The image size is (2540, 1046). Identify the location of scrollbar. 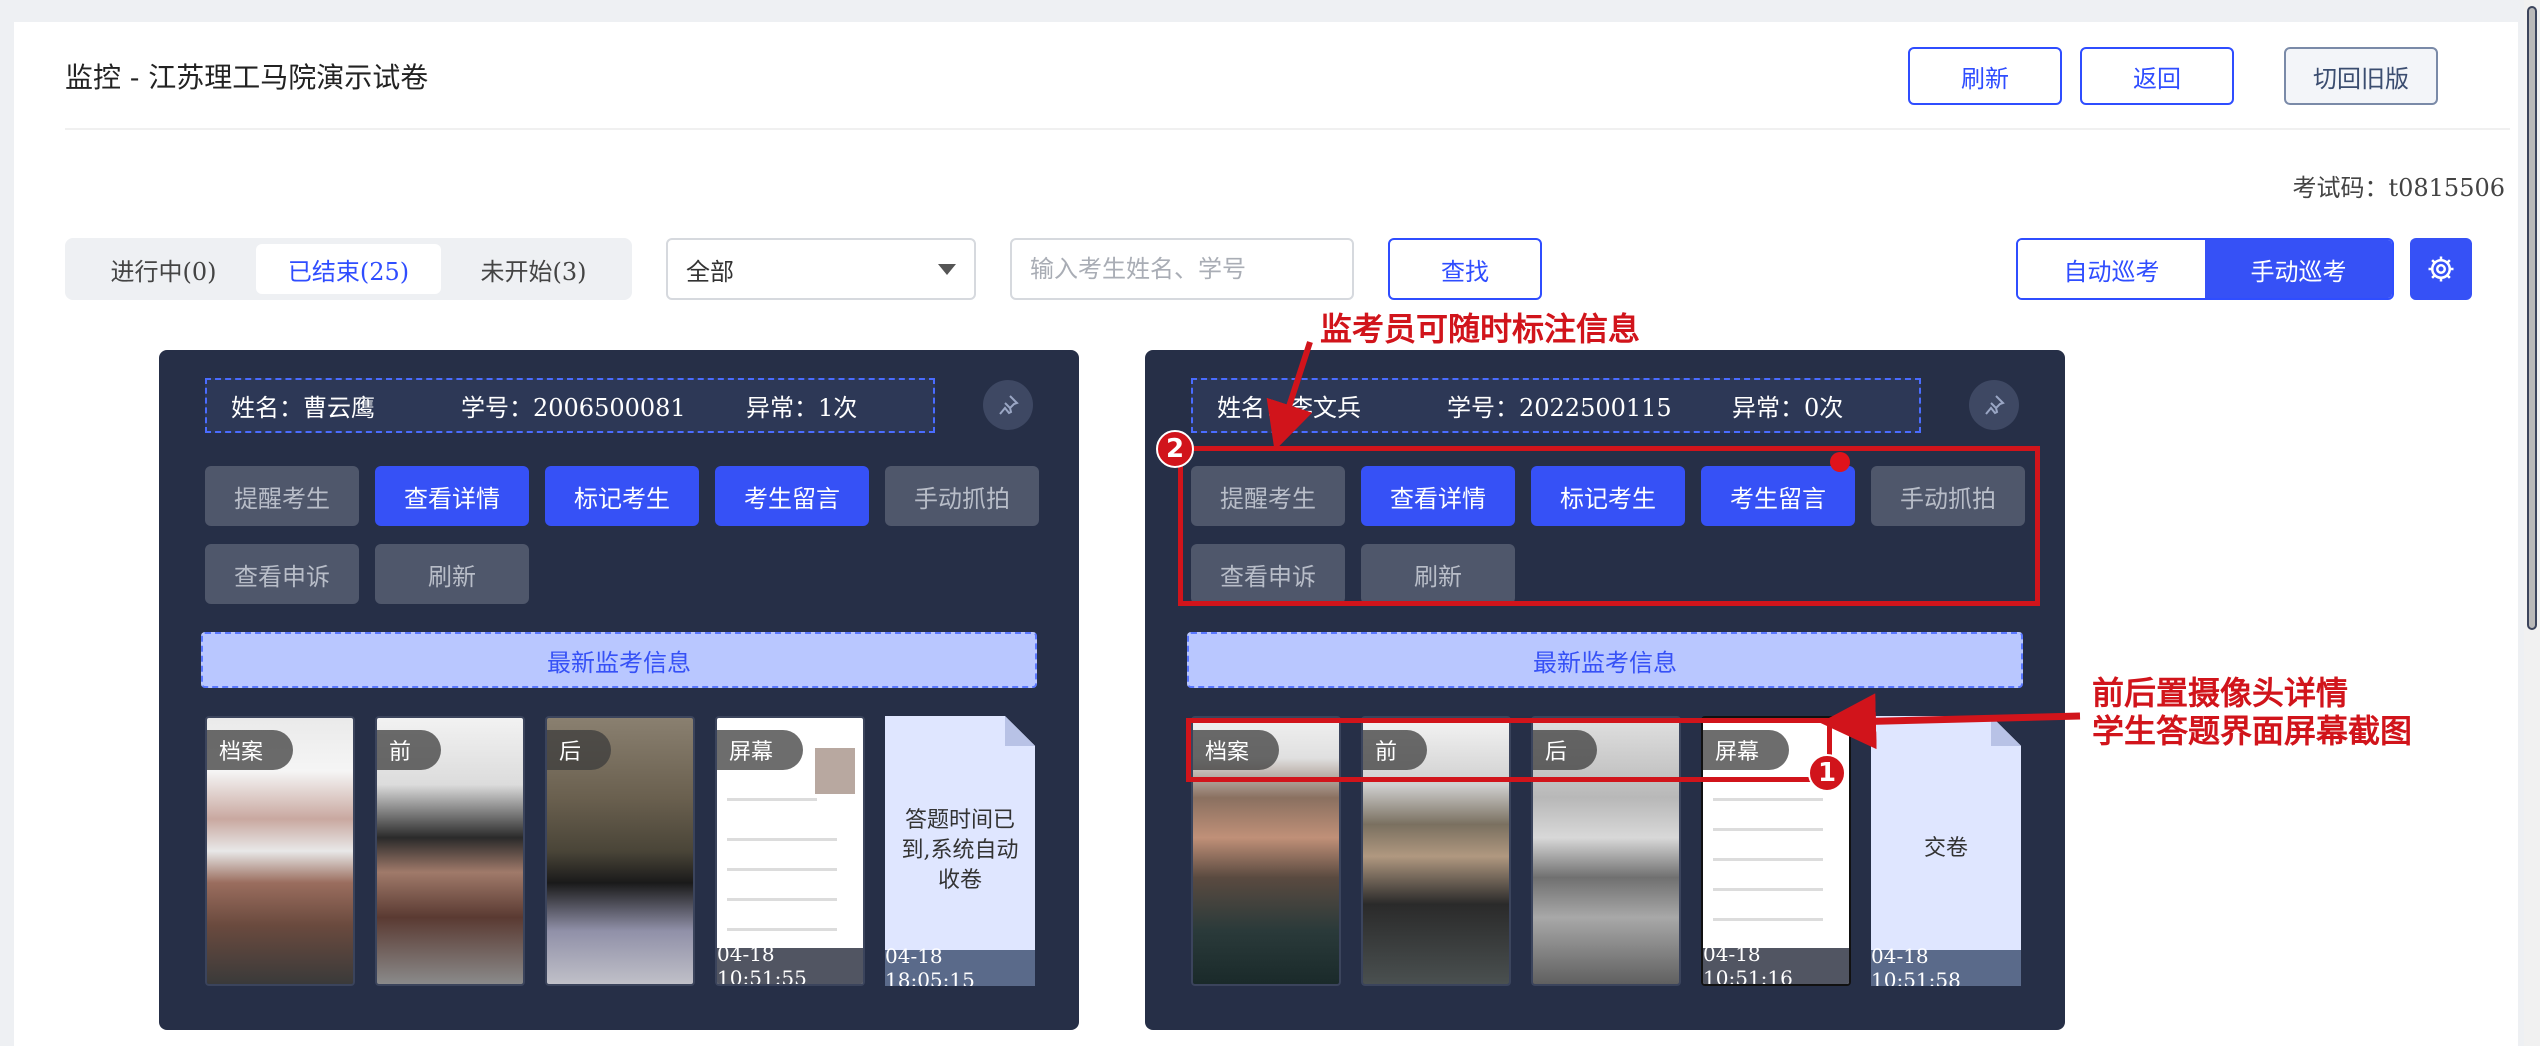
(2532, 523).